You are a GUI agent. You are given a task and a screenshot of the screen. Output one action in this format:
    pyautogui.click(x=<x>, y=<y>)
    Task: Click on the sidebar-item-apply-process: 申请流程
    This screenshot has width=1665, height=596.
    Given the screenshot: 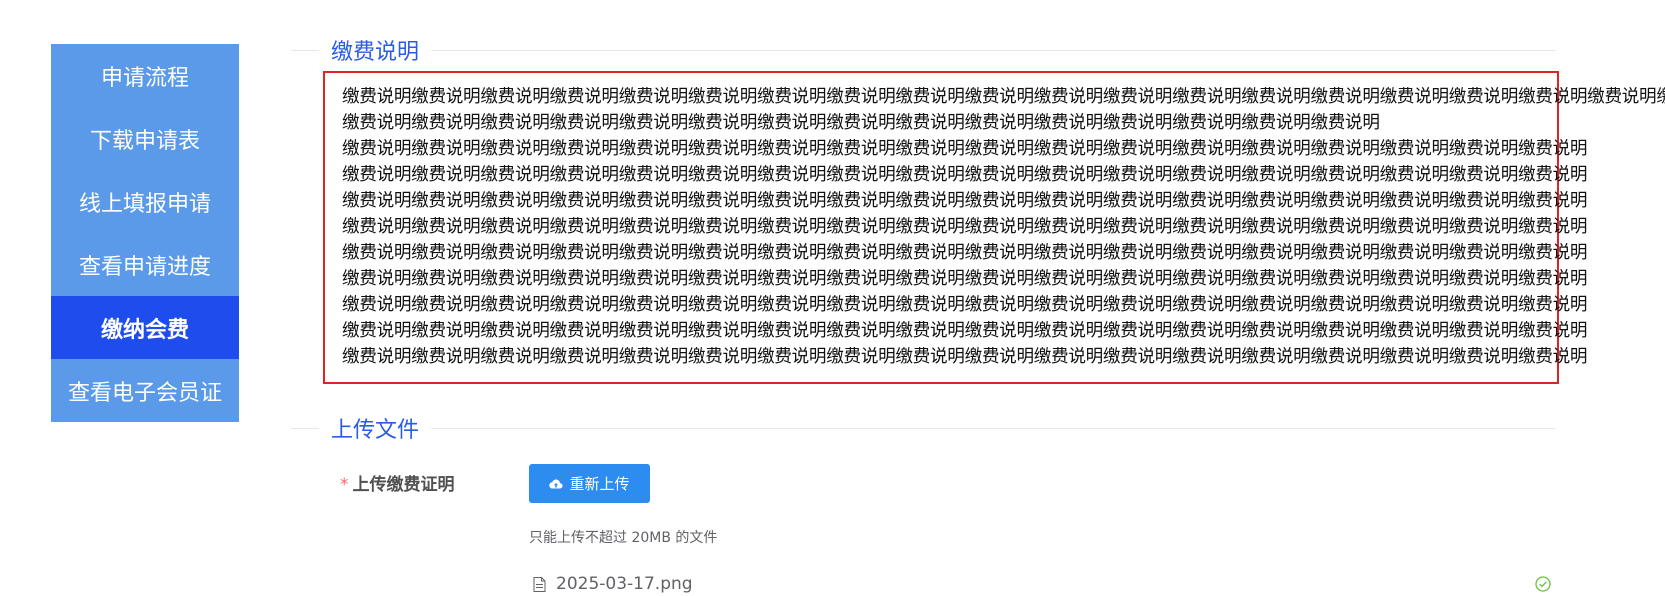 What is the action you would take?
    pyautogui.click(x=145, y=75)
    